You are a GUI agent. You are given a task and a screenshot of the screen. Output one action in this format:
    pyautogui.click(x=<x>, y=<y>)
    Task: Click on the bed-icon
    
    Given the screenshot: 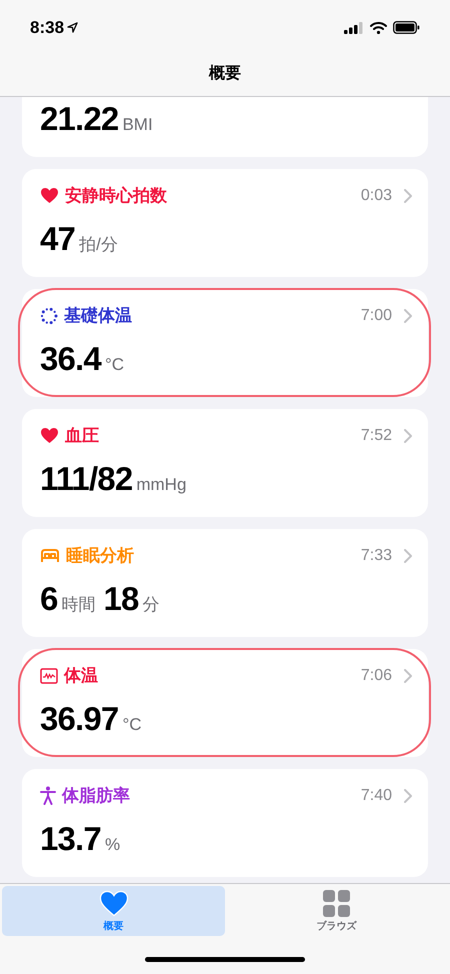 What is the action you would take?
    pyautogui.click(x=50, y=555)
    